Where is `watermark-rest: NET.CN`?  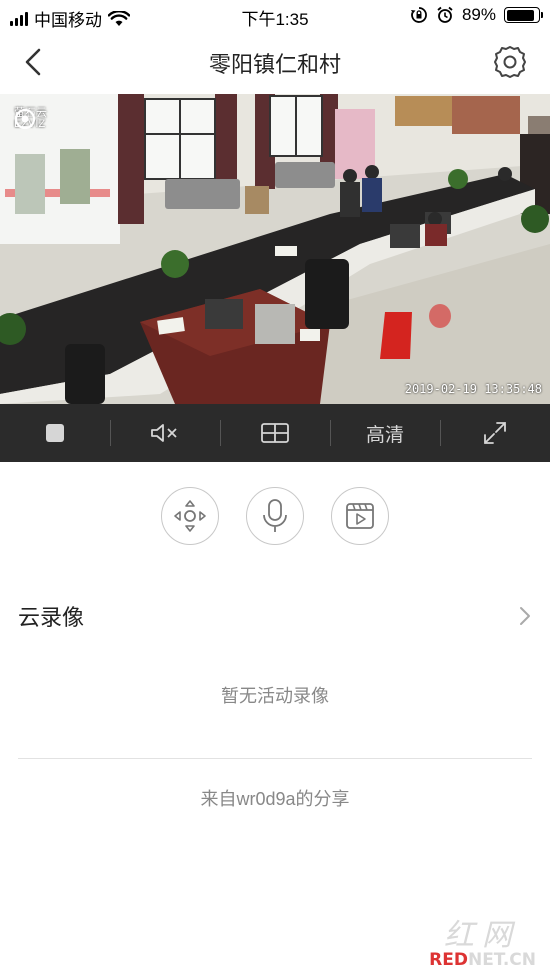 watermark-rest: NET.CN is located at coordinates (501, 960).